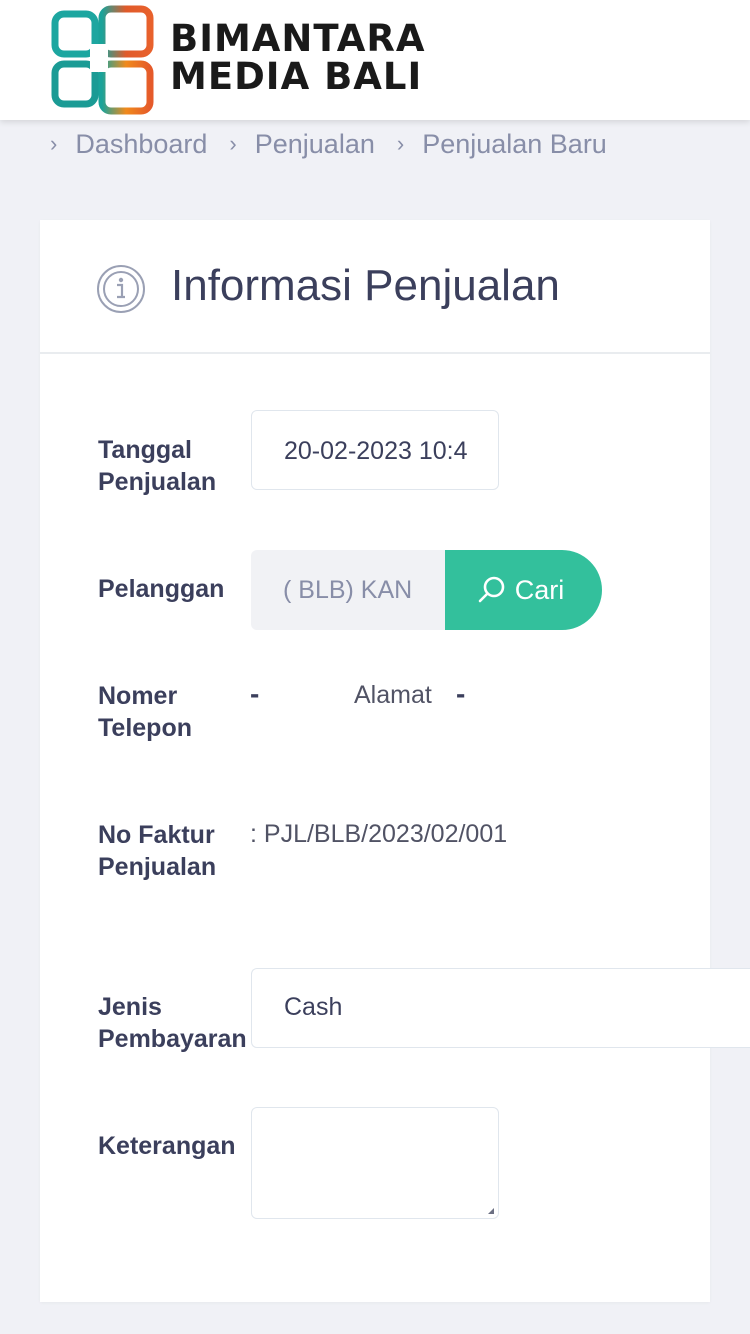  I want to click on pelanggan-value: ( BLB) KAN, so click(348, 590).